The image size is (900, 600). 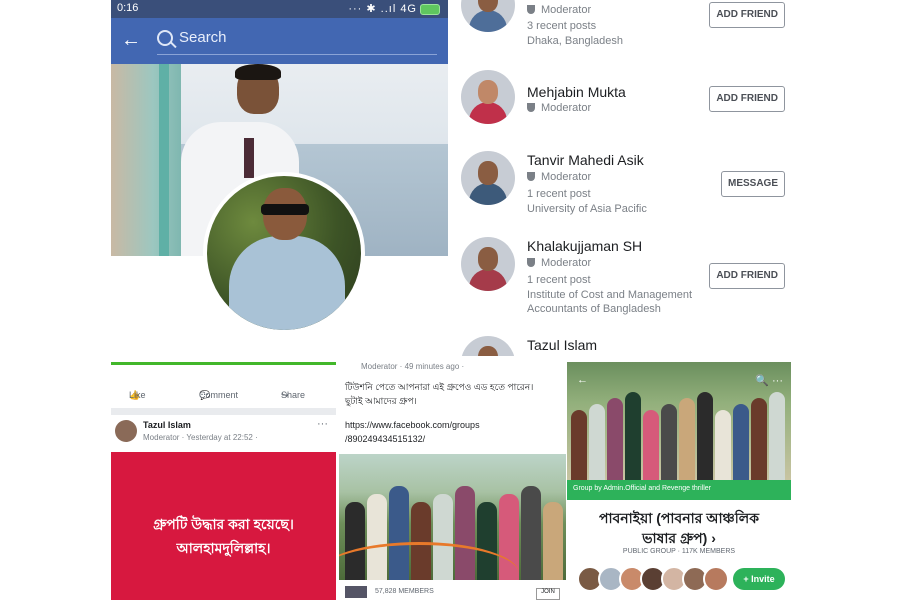 I want to click on post-author: Tazul Islam, so click(x=167, y=425).